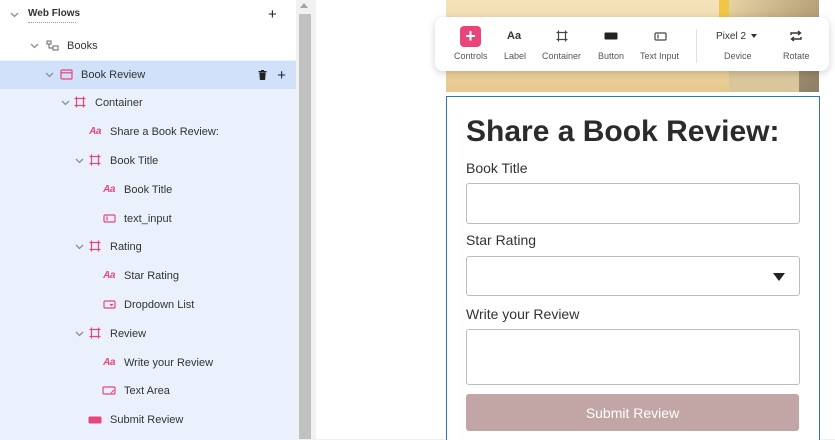 This screenshot has width=835, height=440. Describe the element at coordinates (738, 56) in the screenshot. I see `toolbar-label: Device` at that location.